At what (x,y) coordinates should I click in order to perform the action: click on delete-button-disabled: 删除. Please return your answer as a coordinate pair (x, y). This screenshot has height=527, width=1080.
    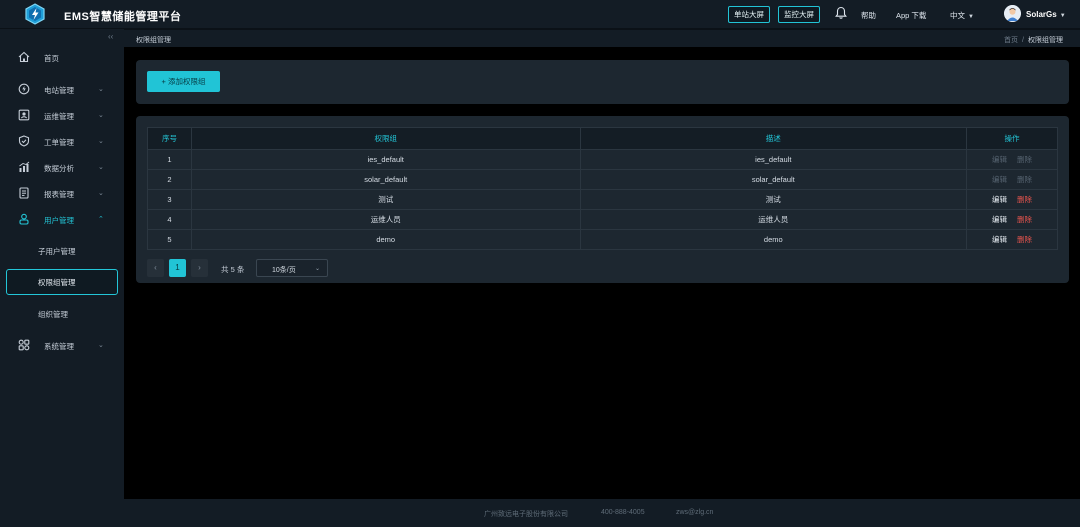
    Looking at the image, I should click on (1025, 179).